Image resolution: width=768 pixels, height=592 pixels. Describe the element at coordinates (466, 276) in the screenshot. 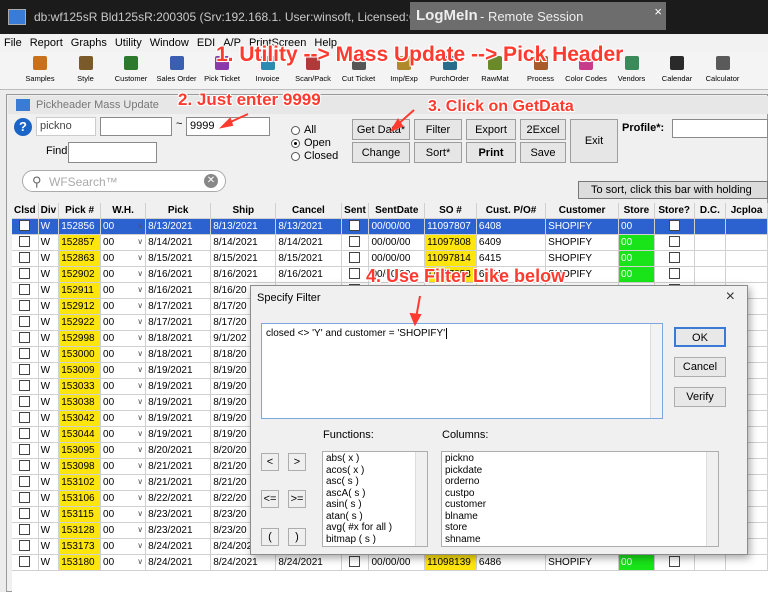

I see `annotation-step4: 4. Use Filter Like below` at that location.